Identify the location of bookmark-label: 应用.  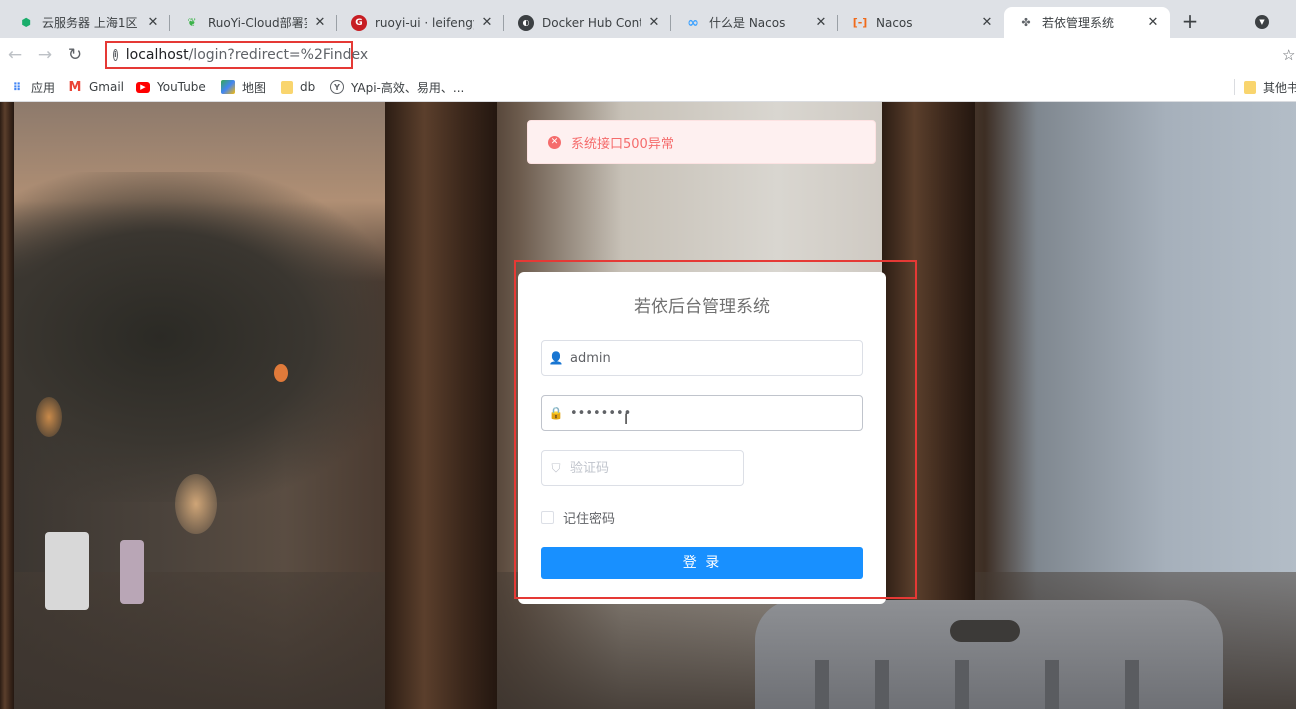
(43, 87).